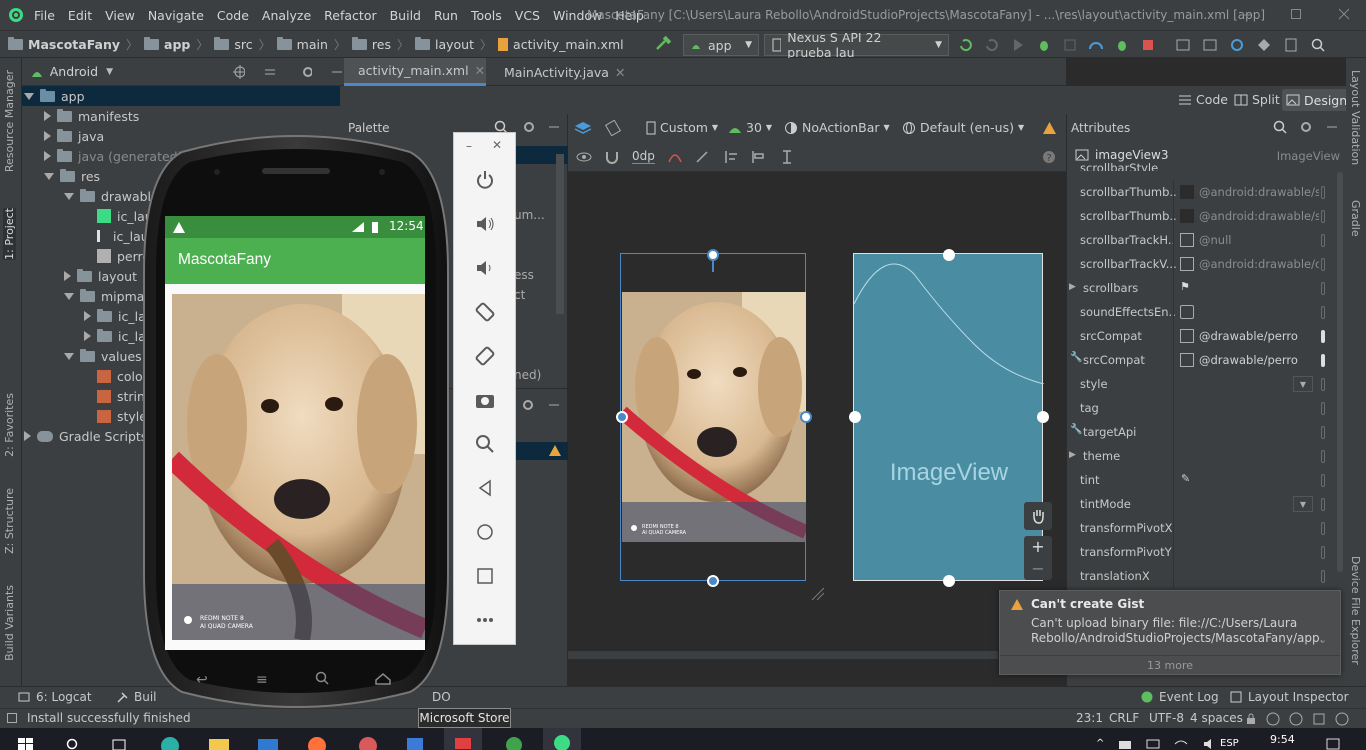  Describe the element at coordinates (1342, 719) in the screenshot. I see `notifications-icon` at that location.